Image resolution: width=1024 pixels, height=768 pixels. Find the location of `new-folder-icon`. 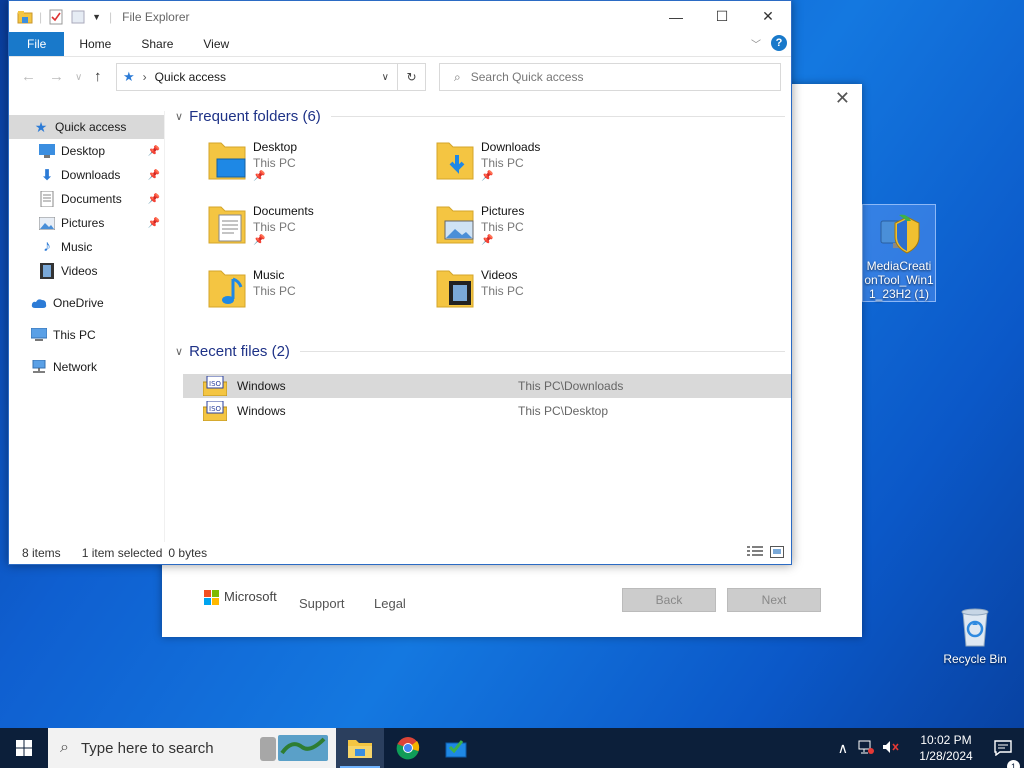

new-folder-icon is located at coordinates (78, 17).